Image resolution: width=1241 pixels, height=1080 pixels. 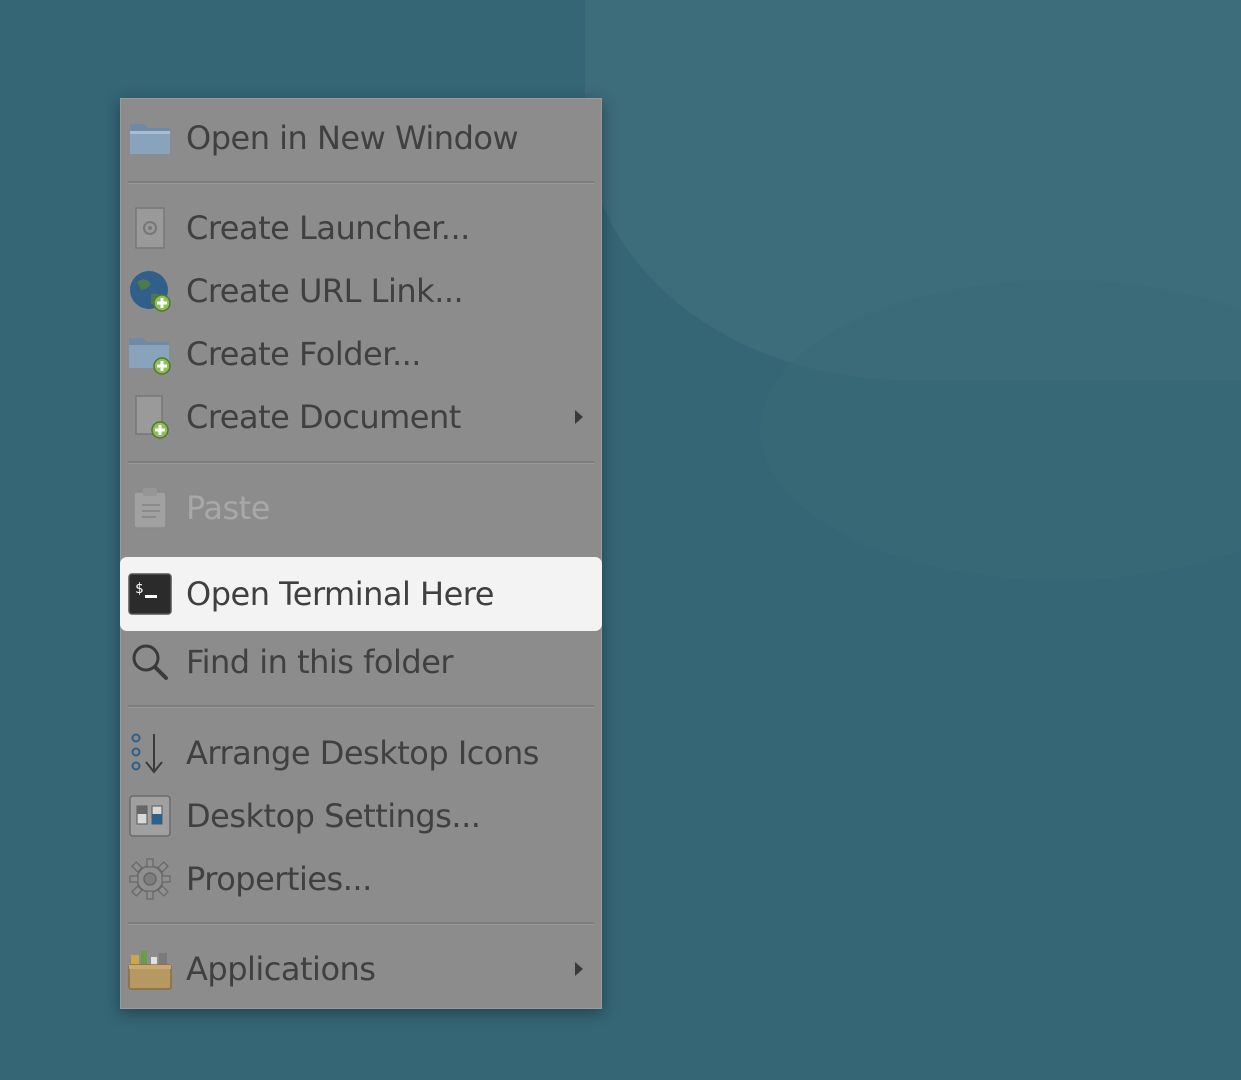 I want to click on menu-item-create-document: Create Document, so click(x=361, y=417).